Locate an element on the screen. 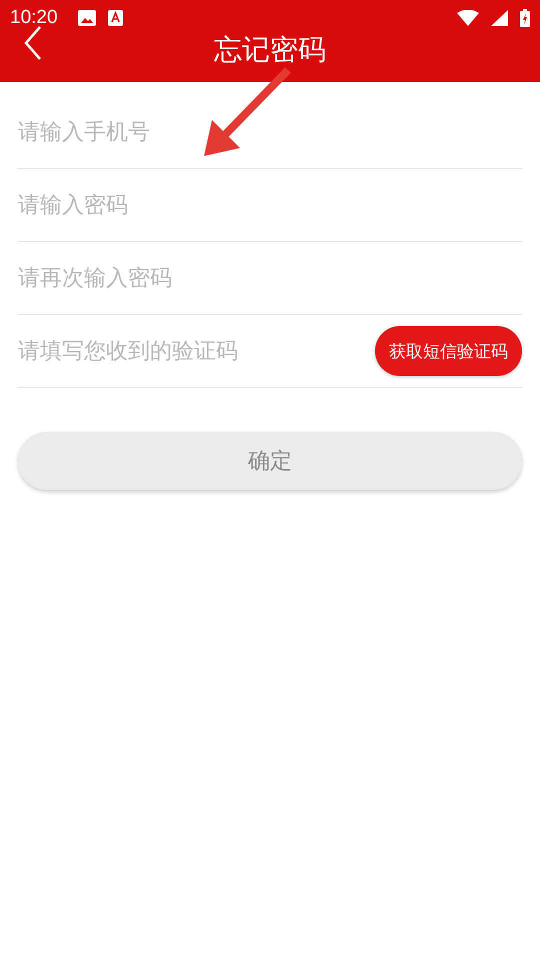  battery-icon is located at coordinates (525, 18).